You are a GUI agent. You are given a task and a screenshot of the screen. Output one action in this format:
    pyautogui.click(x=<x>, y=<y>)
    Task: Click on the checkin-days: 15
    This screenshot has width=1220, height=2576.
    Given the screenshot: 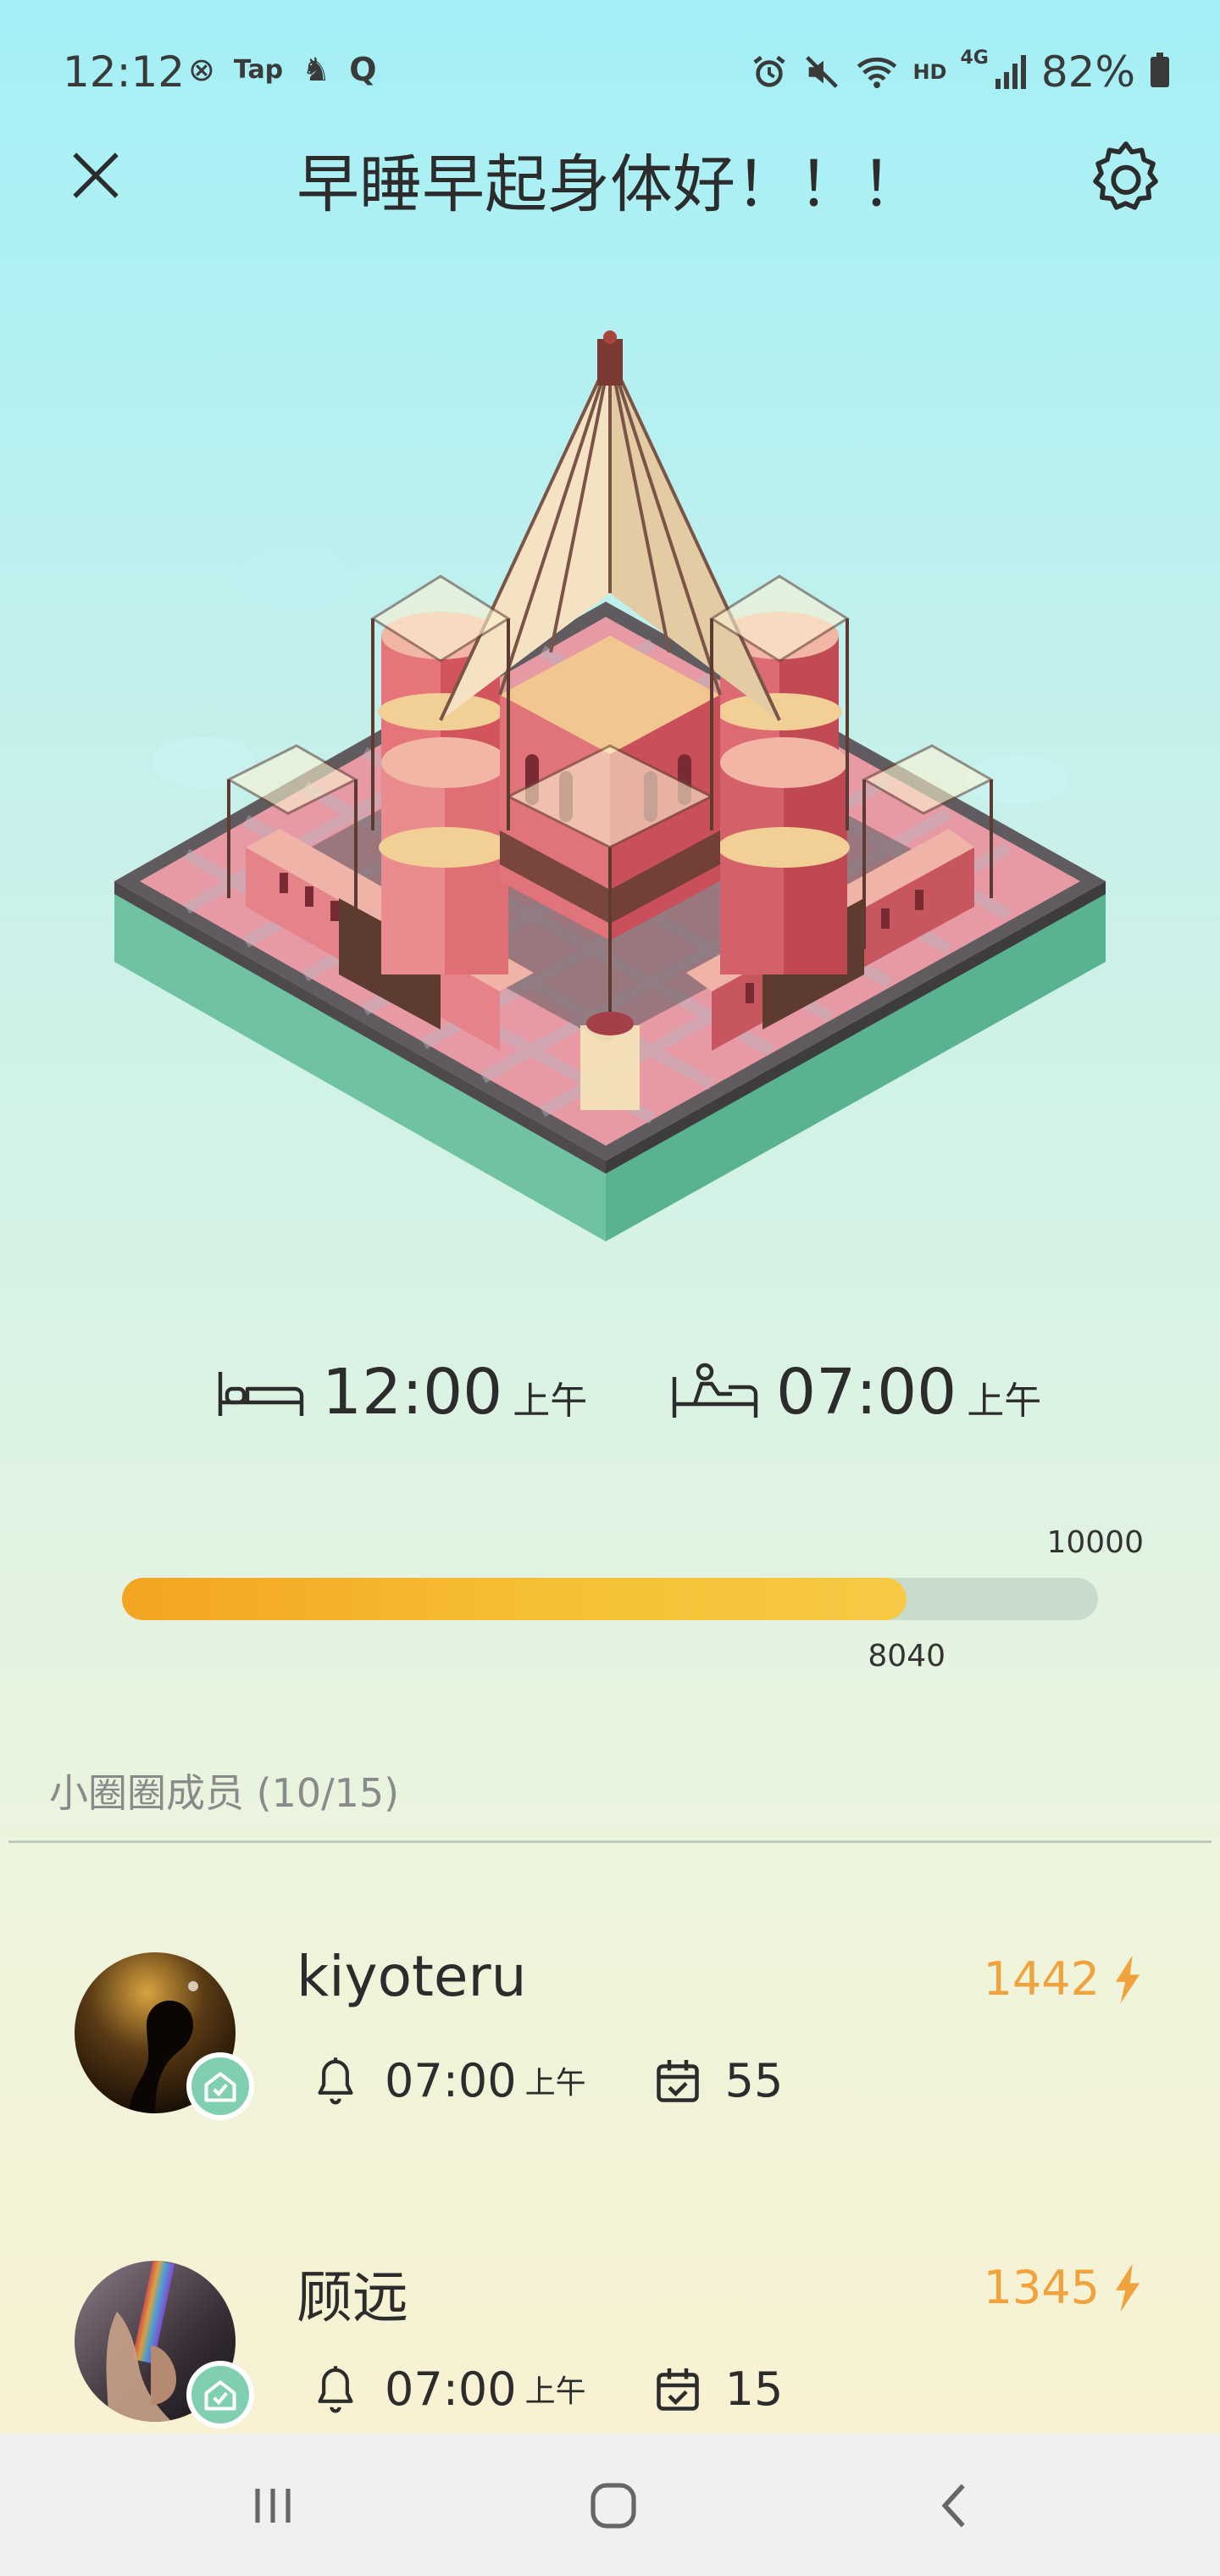 What is the action you would take?
    pyautogui.click(x=754, y=2389)
    